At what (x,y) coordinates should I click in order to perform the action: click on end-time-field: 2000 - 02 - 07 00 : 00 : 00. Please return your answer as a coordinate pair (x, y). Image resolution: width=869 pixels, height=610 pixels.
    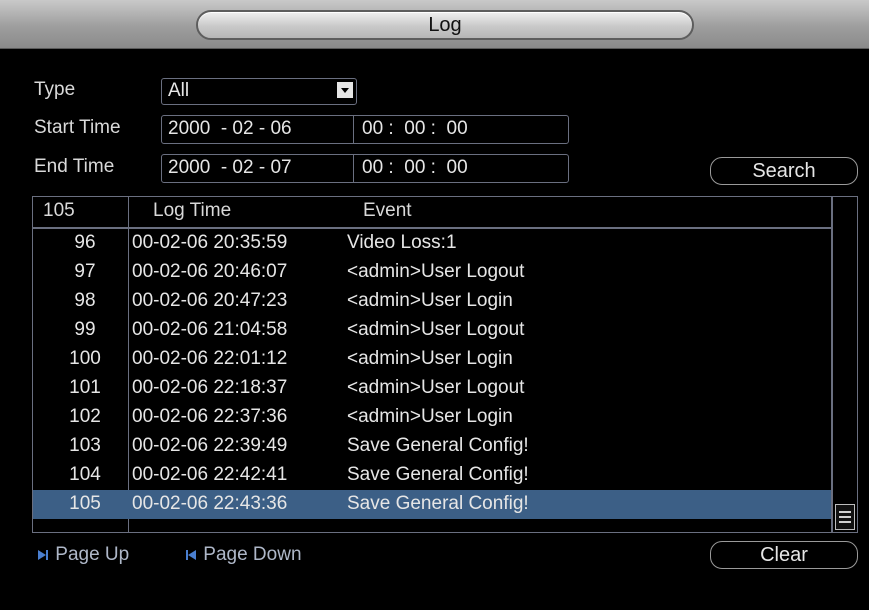
    Looking at the image, I should click on (365, 168).